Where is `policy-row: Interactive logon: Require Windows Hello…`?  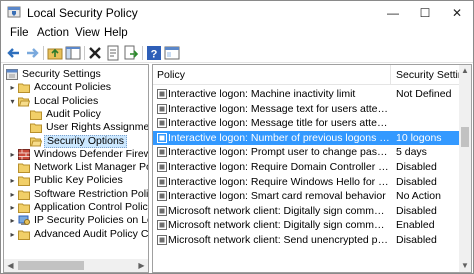 policy-row: Interactive logon: Require Windows Hello… is located at coordinates (306, 182).